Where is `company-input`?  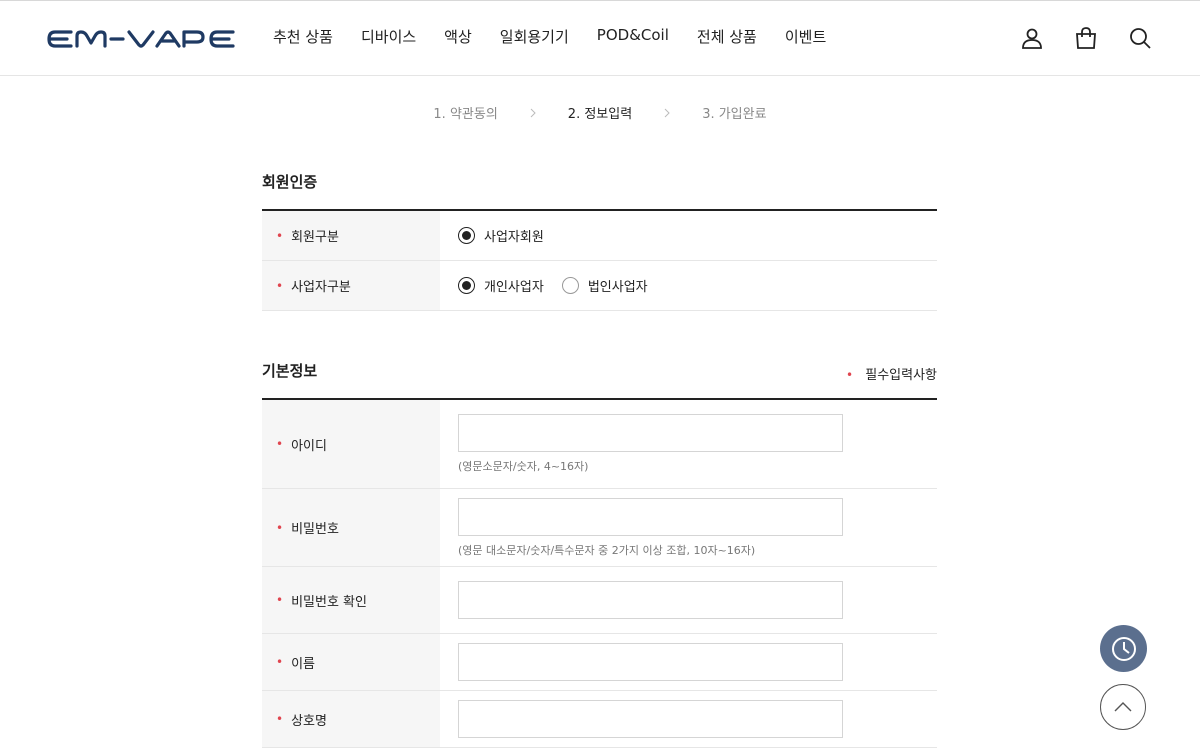 company-input is located at coordinates (650, 719).